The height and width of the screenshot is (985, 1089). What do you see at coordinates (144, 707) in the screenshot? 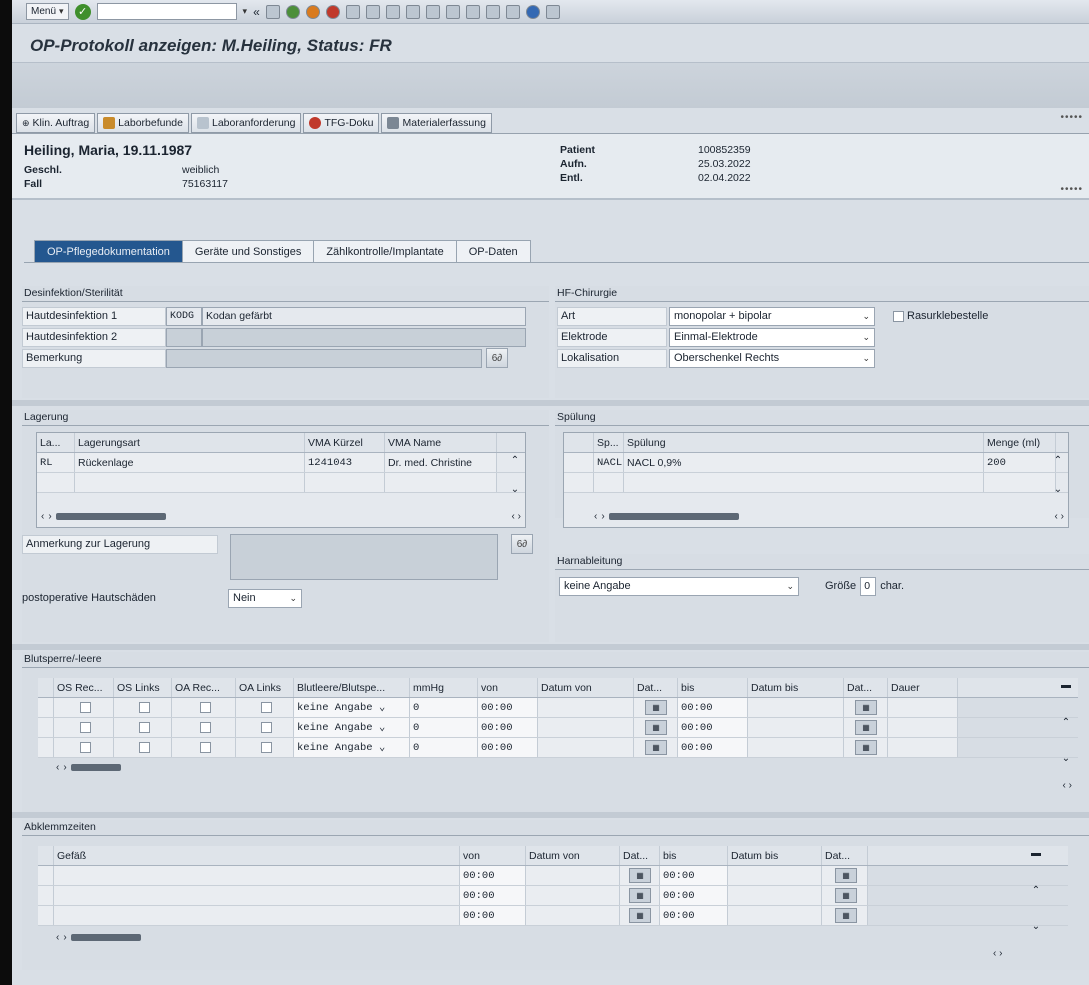
I see `os-links-checkbox` at bounding box center [144, 707].